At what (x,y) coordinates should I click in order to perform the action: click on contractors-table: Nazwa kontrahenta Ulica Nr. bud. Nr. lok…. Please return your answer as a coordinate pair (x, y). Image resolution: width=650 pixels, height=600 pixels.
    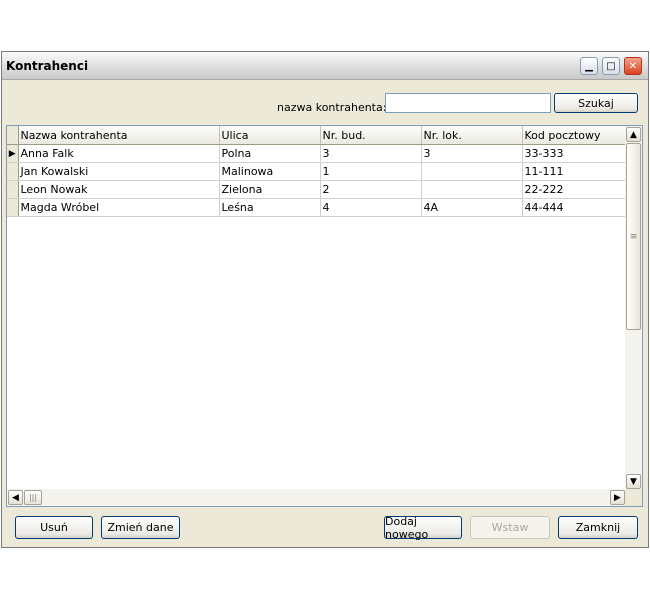
    Looking at the image, I should click on (316, 171).